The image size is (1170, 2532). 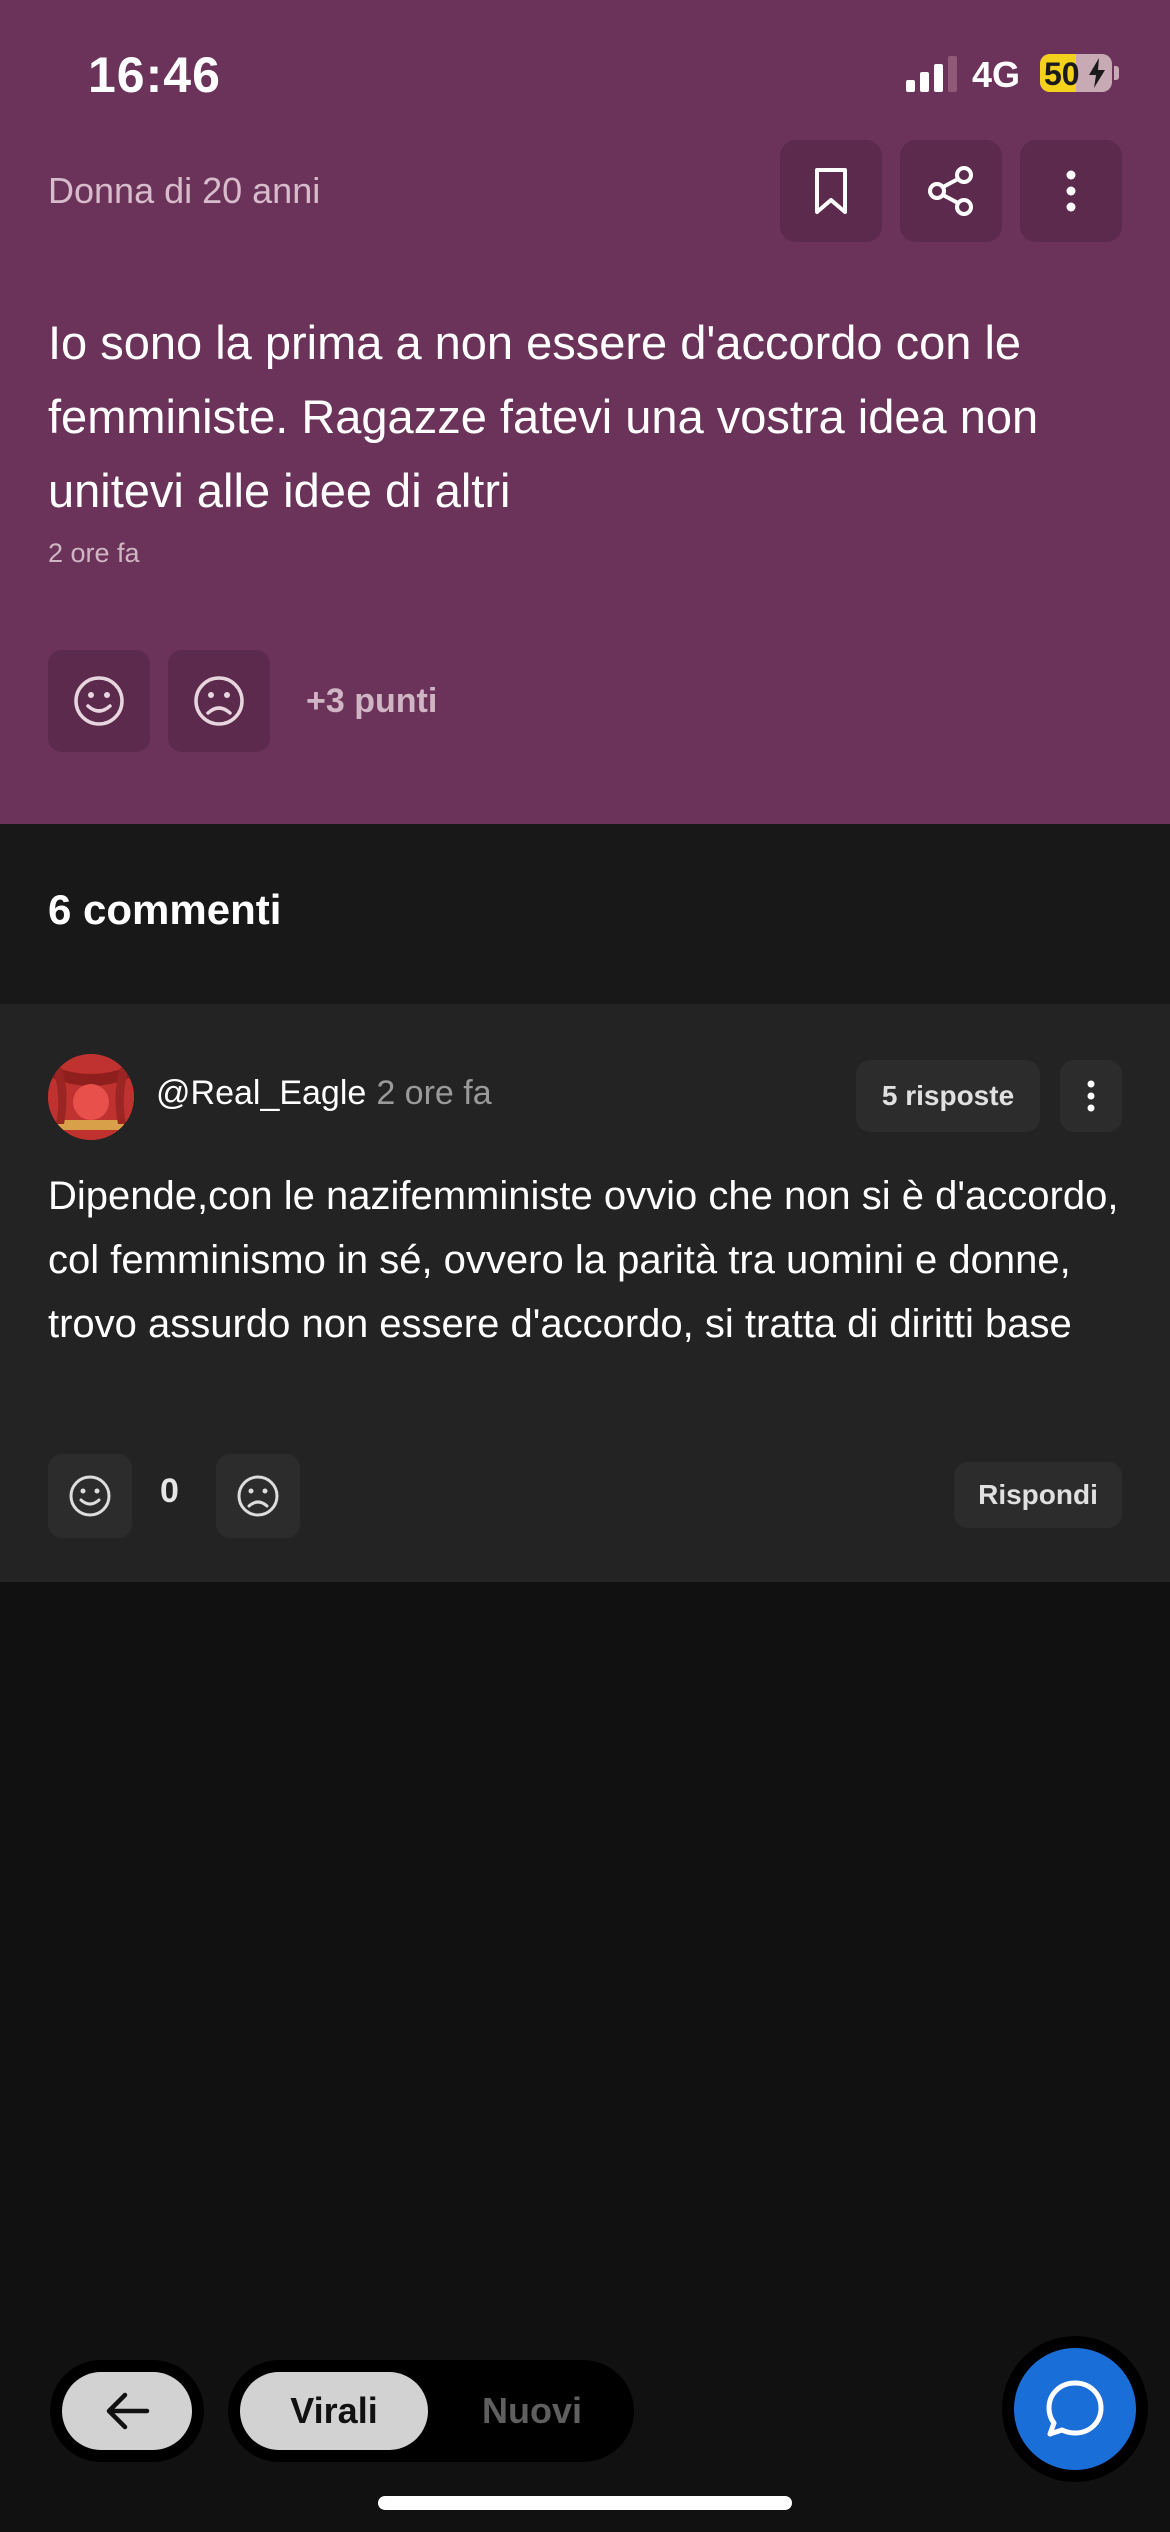 I want to click on sort-nuovi-tab: Nuovi, so click(x=532, y=2411).